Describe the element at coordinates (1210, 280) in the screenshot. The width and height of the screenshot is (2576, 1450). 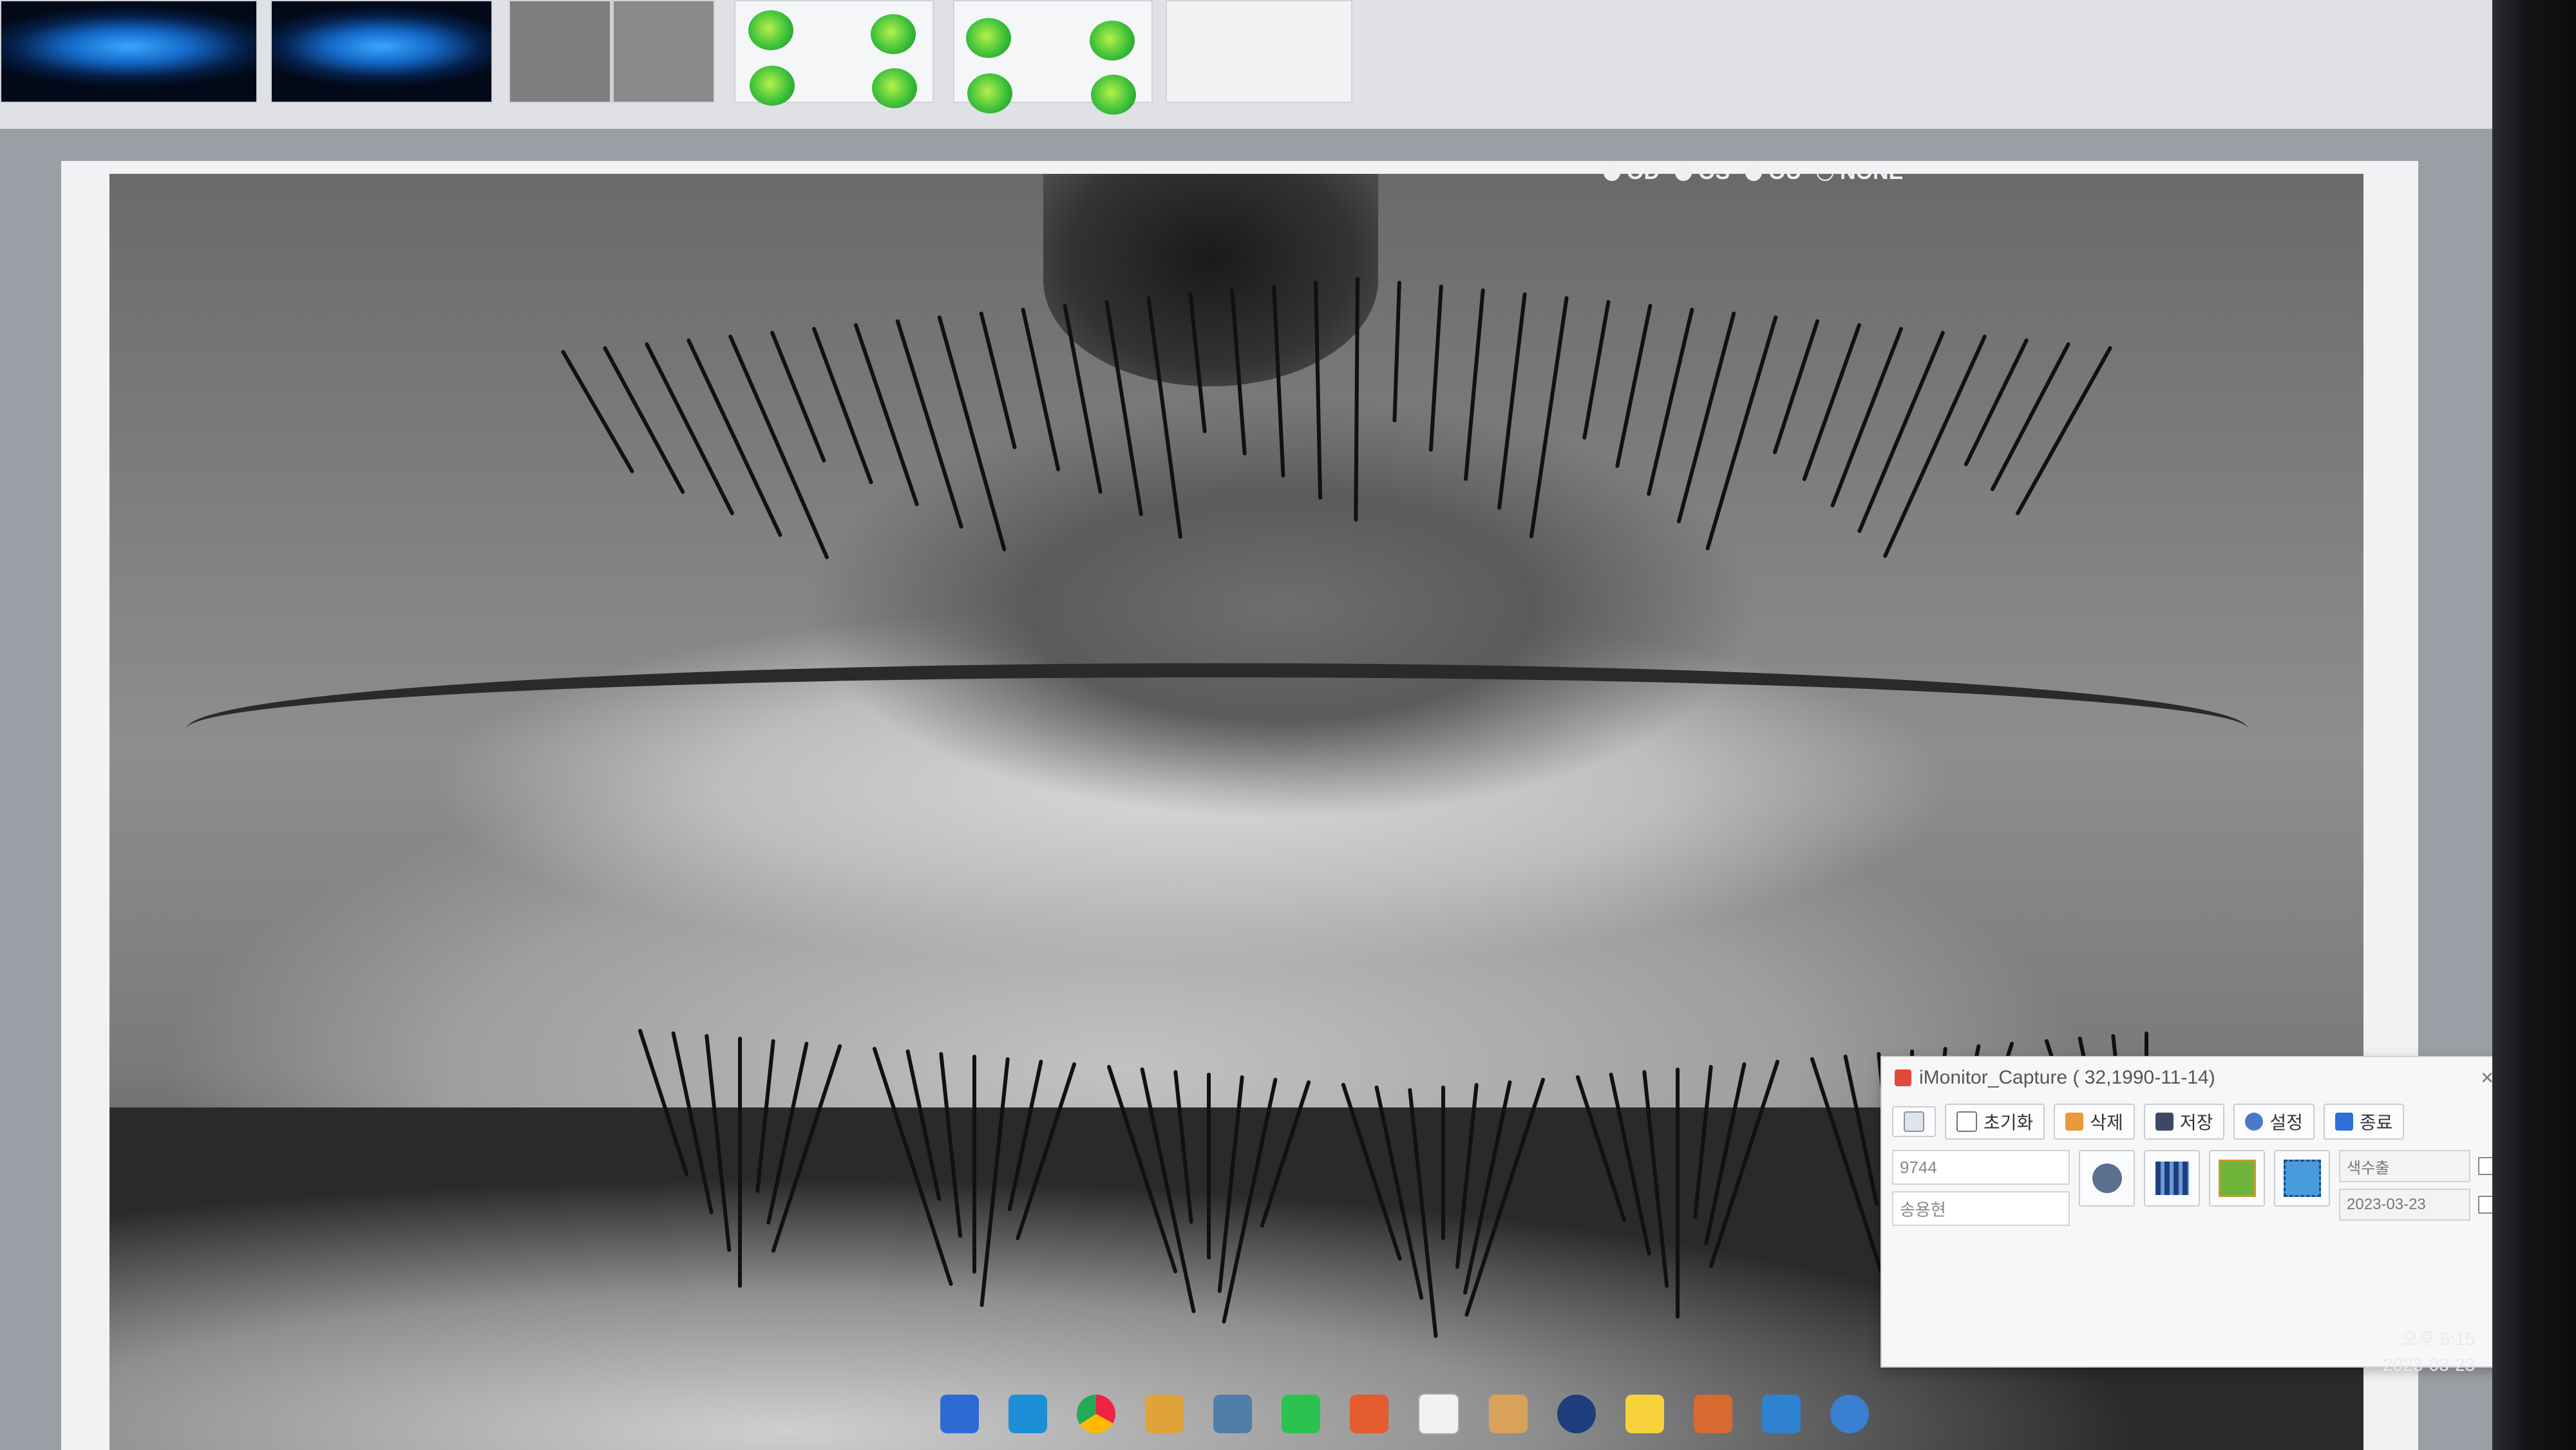
I see `pupil` at that location.